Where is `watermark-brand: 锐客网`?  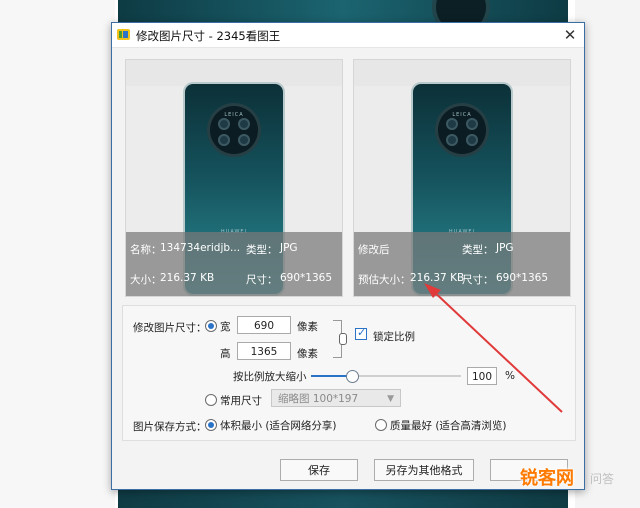
watermark-brand: 锐客网 is located at coordinates (547, 478).